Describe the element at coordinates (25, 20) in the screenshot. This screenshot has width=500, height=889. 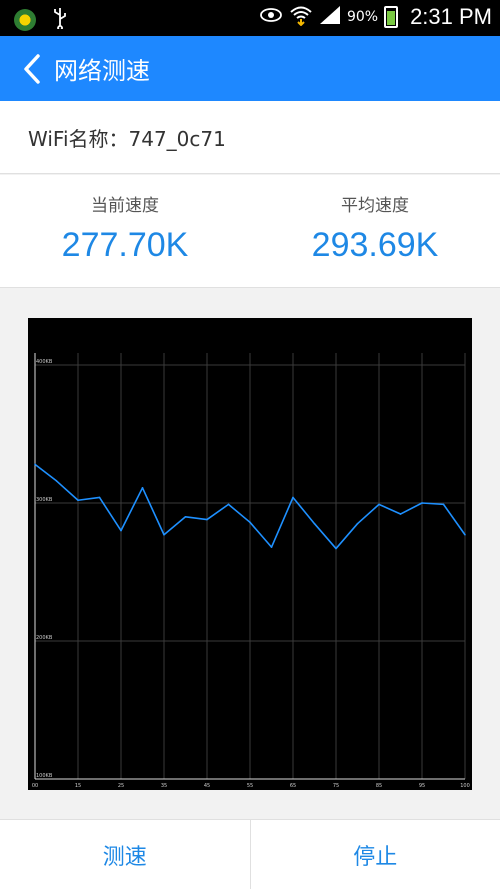
I see `app-notification-icon` at that location.